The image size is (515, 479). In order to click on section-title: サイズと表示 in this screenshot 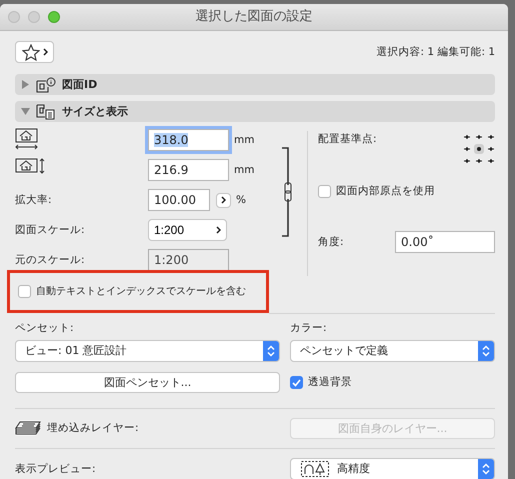, I will do `click(95, 111)`.